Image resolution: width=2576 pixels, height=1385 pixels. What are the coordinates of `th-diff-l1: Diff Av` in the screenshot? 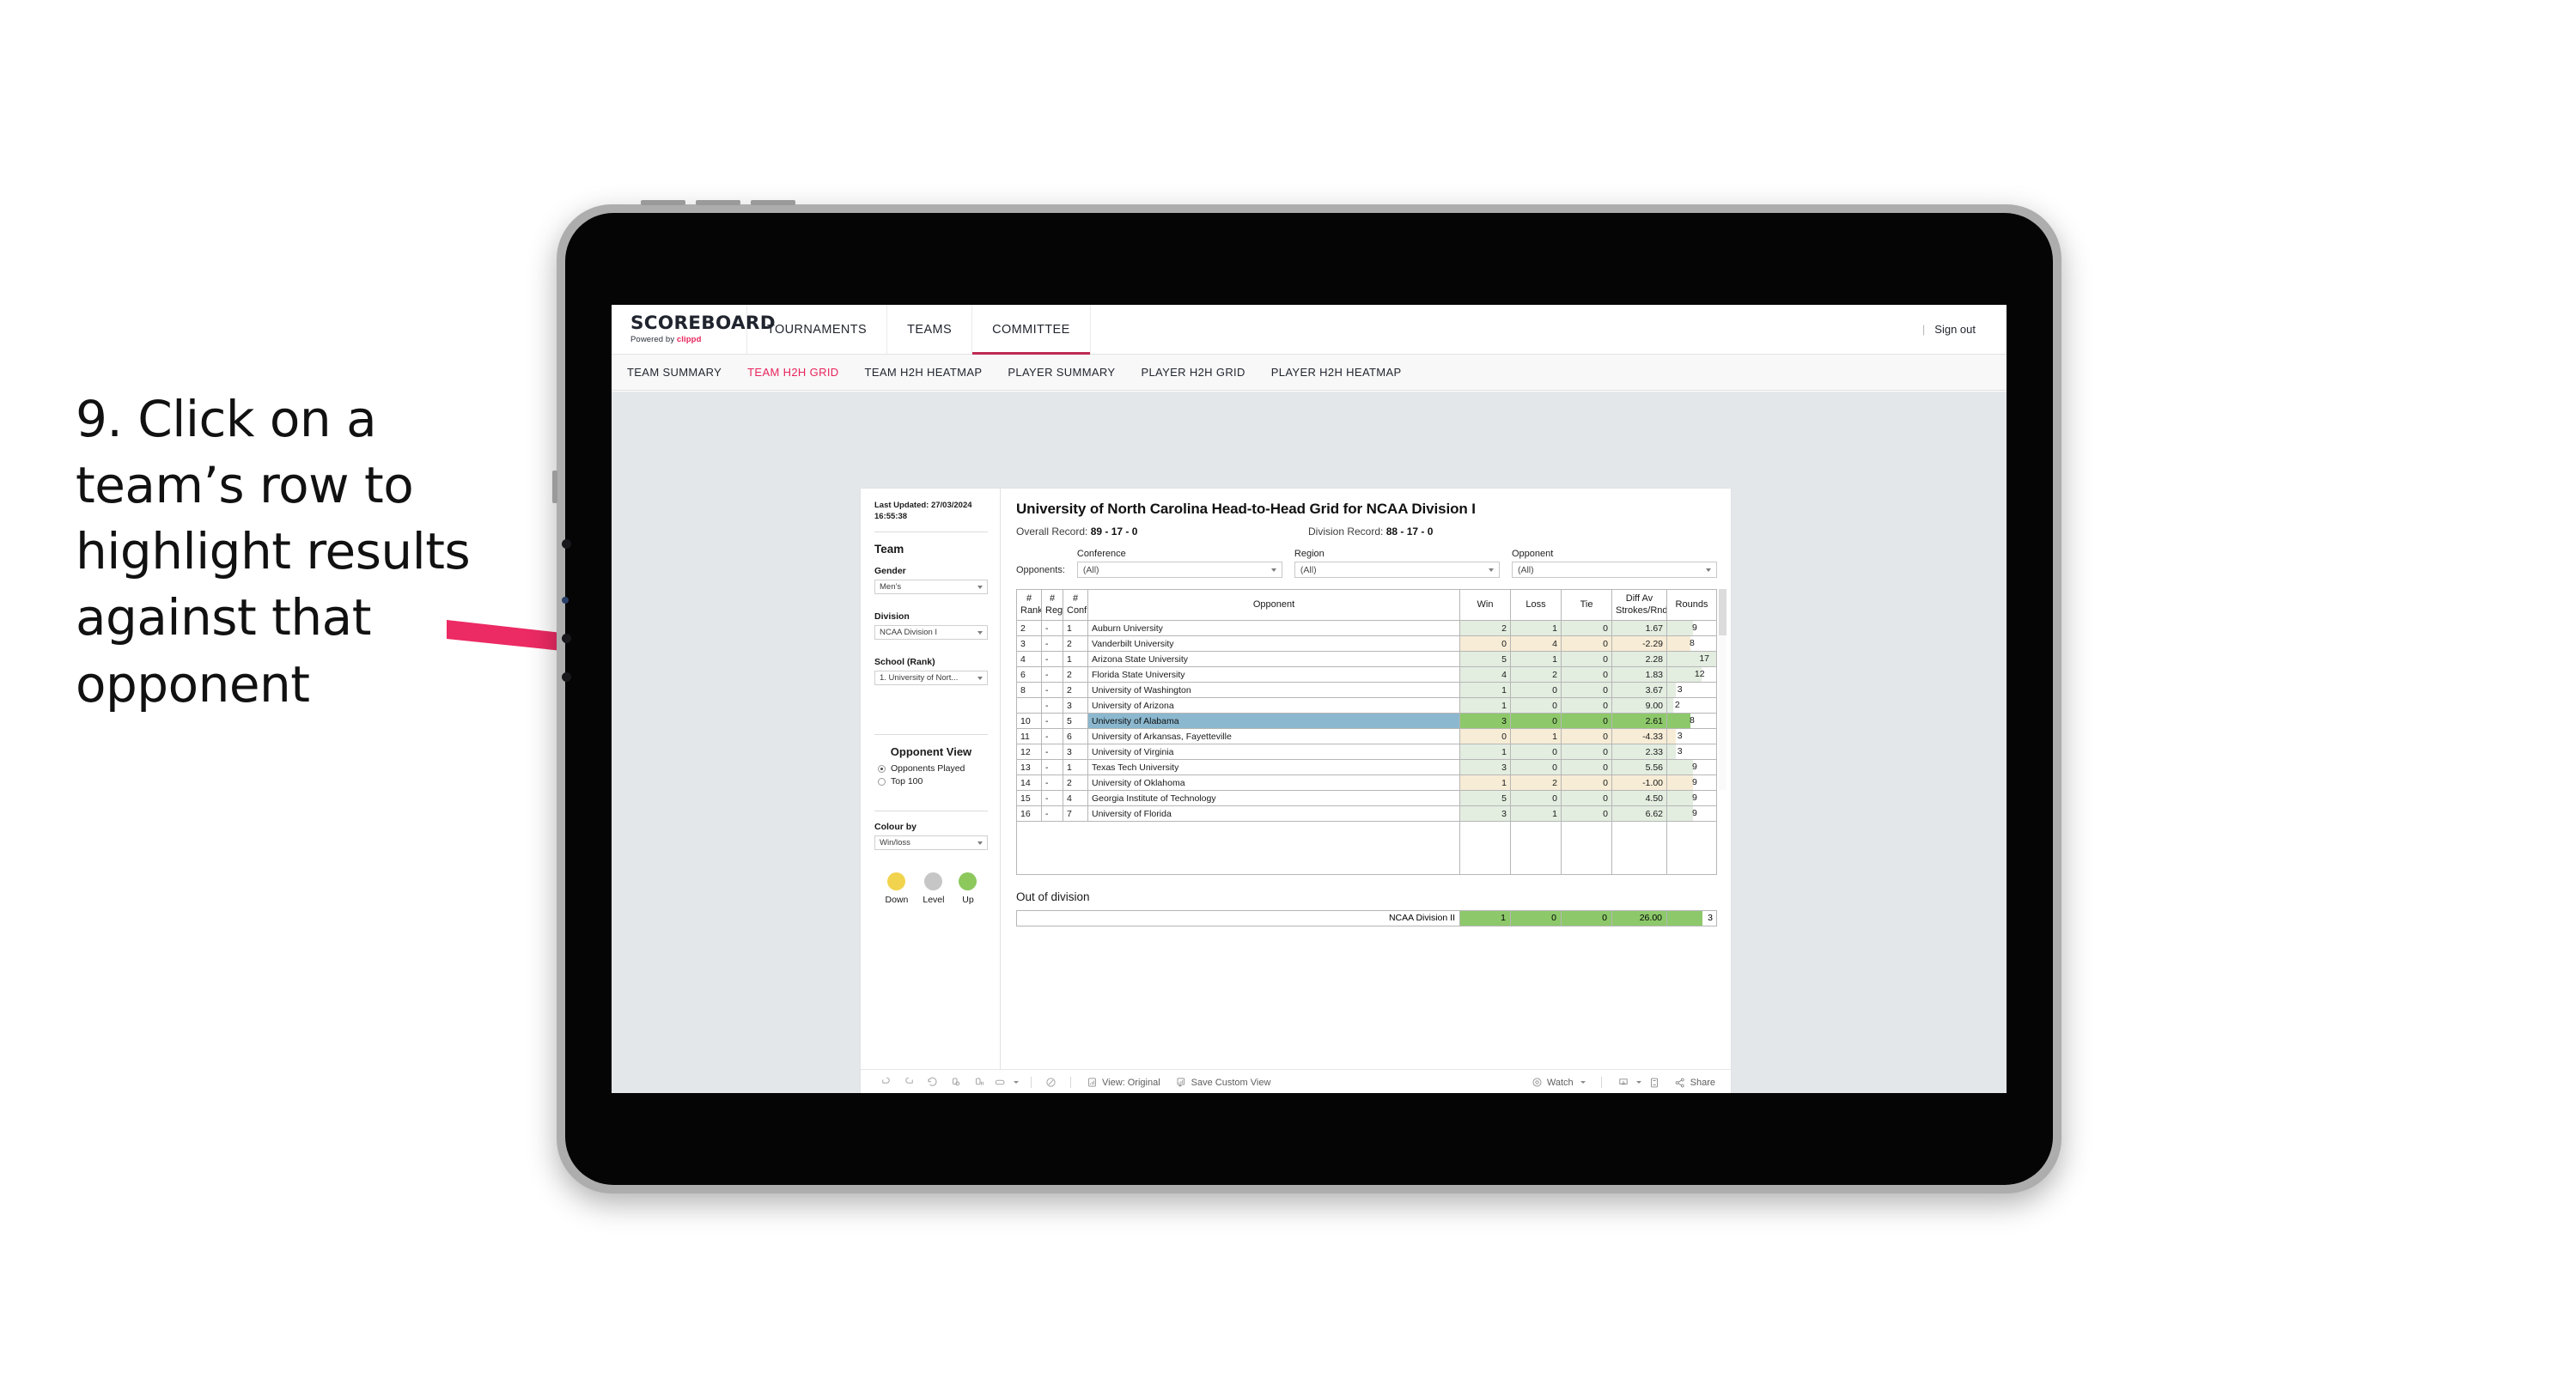 It's located at (1639, 598).